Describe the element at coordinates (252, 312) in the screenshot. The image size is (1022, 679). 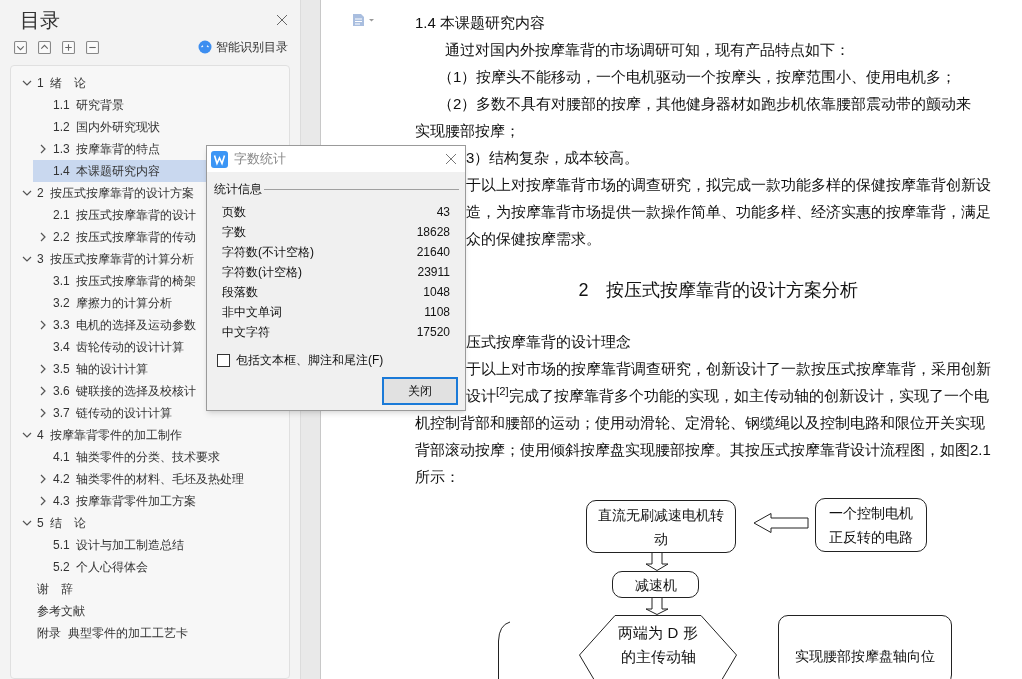
I see `stat-label: 非中文单词` at that location.